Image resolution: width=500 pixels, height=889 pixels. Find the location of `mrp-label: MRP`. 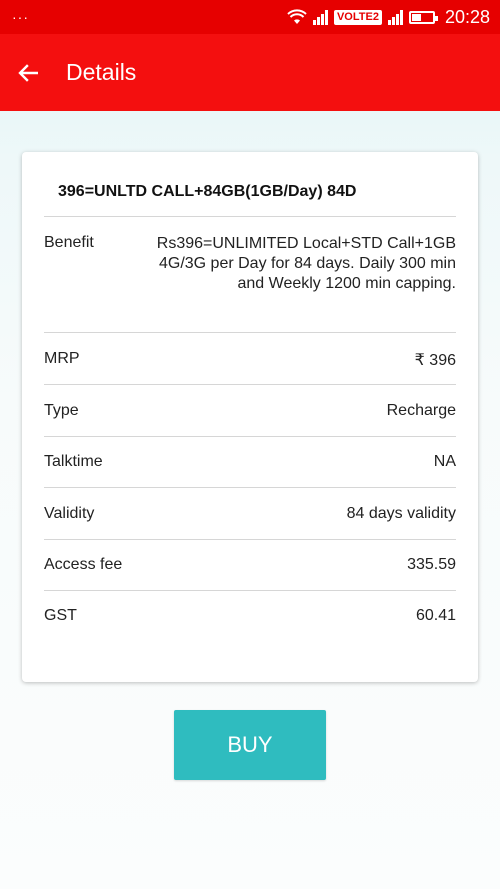

mrp-label: MRP is located at coordinates (62, 358).